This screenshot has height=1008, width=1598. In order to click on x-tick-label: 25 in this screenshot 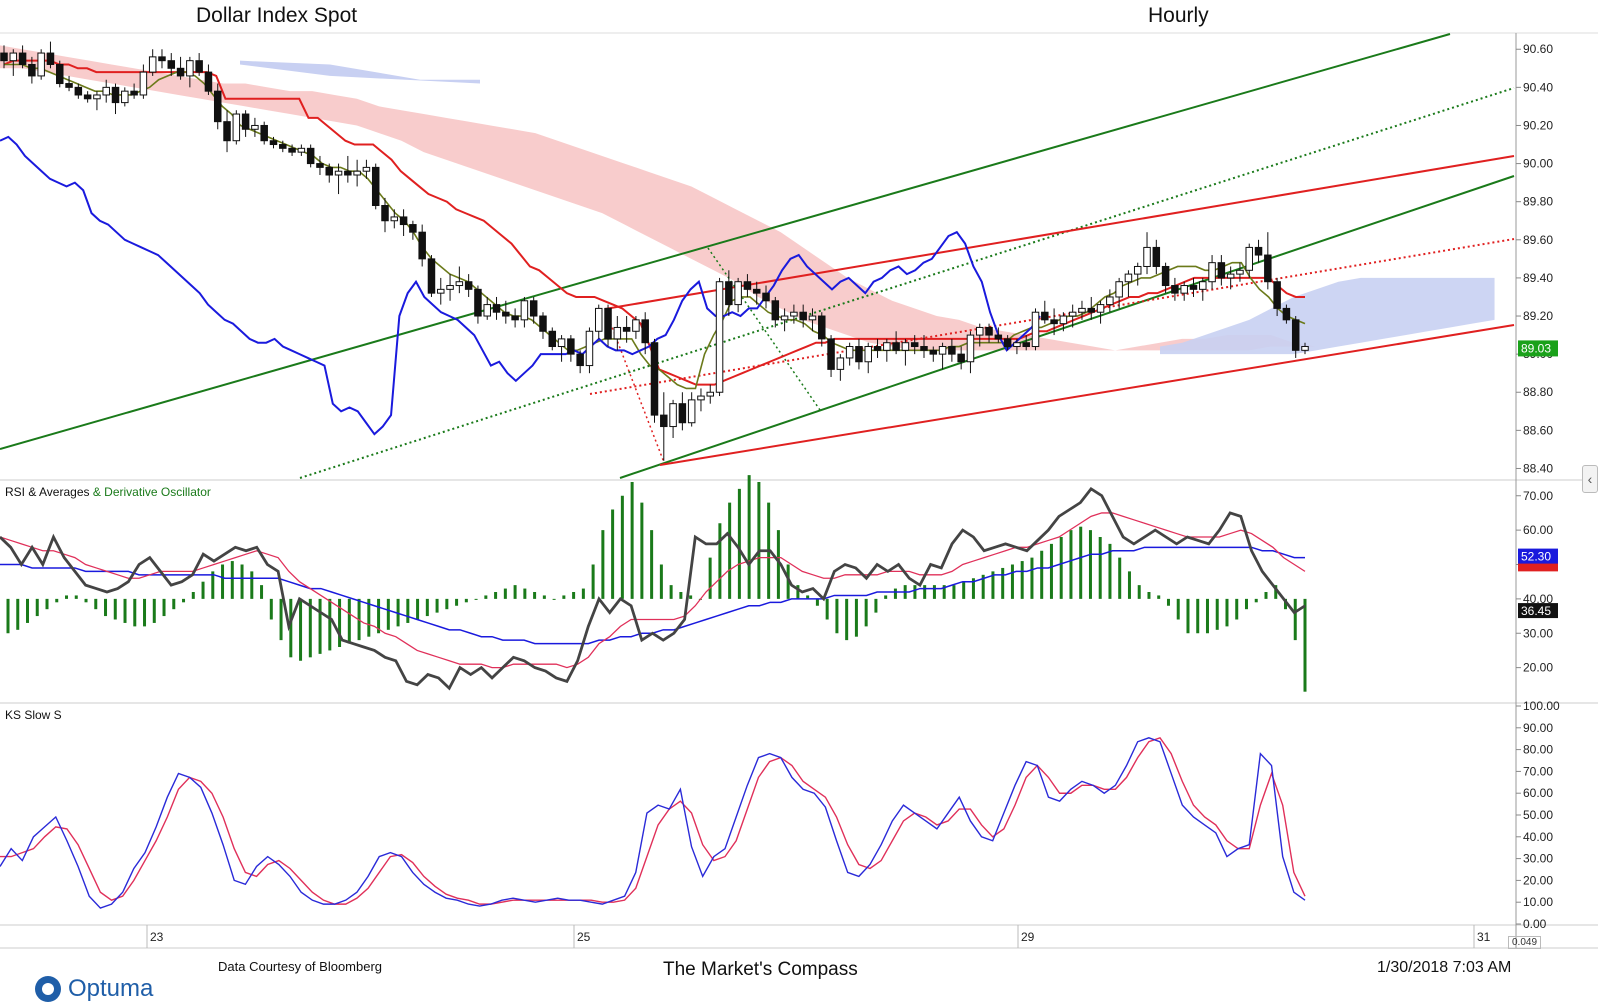, I will do `click(584, 937)`.